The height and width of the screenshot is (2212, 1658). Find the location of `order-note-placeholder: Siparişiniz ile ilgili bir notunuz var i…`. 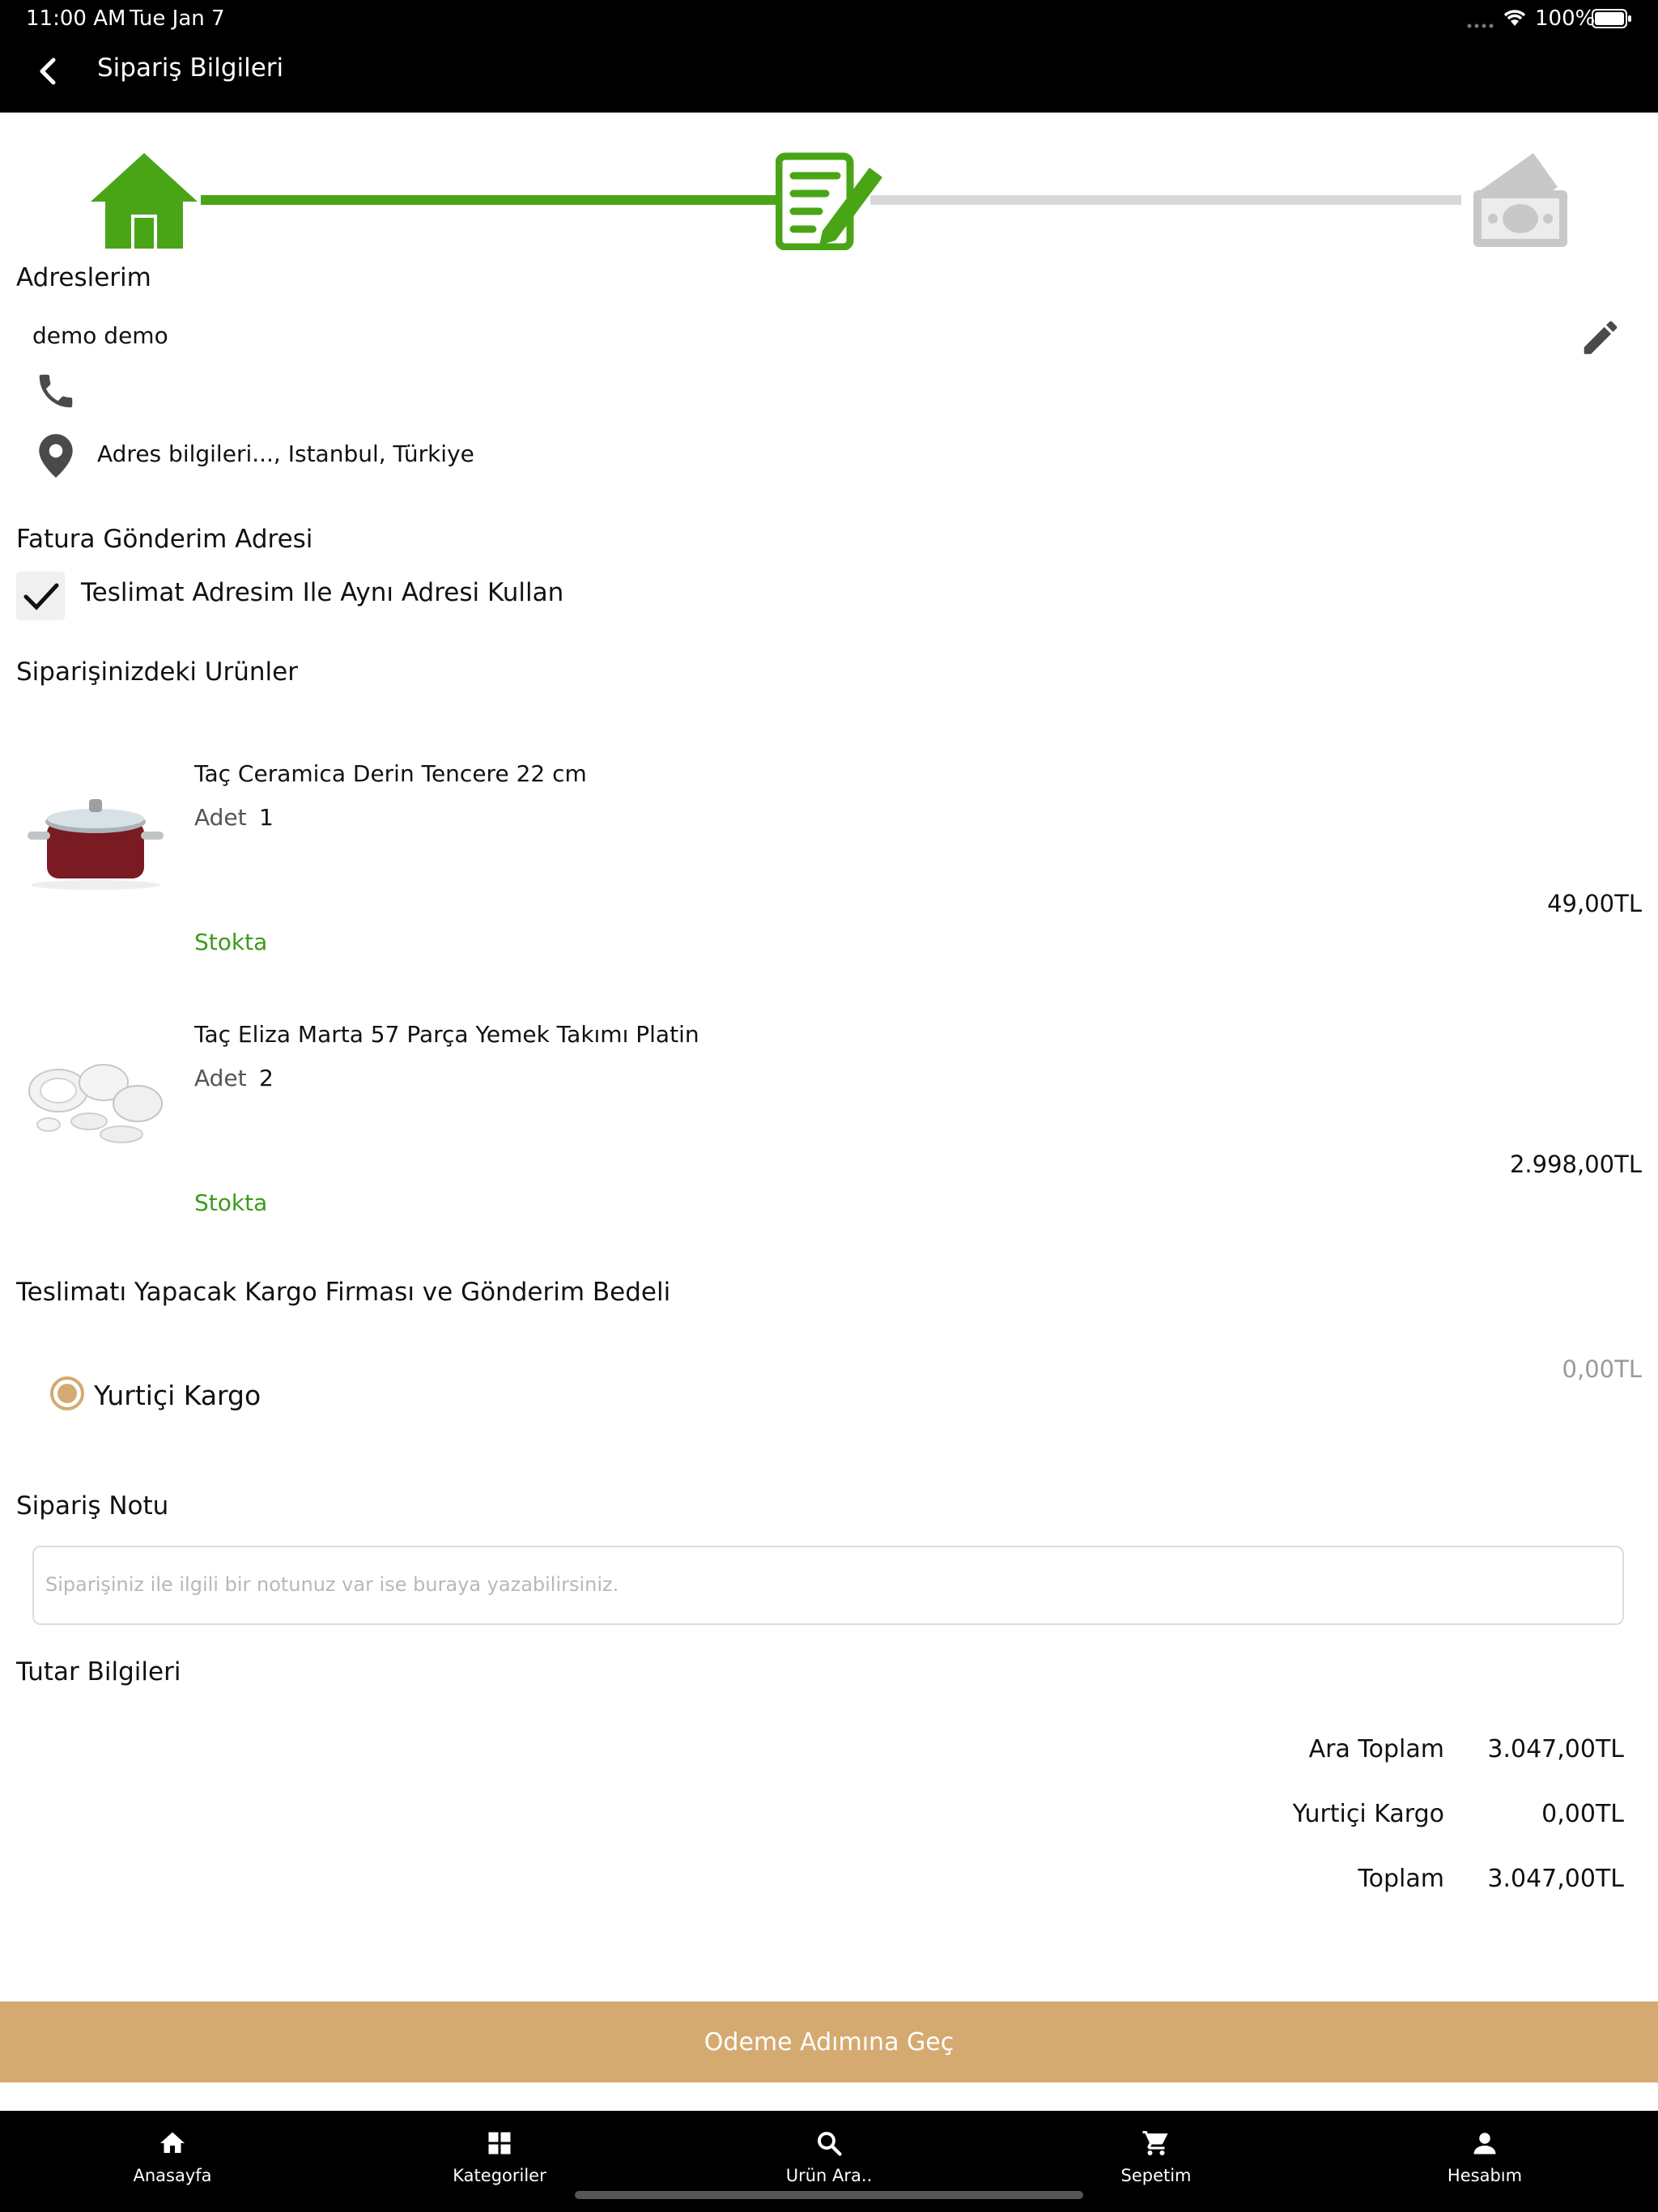

order-note-placeholder: Siparişiniz ile ilgili bir notunuz var i… is located at coordinates (332, 1585).